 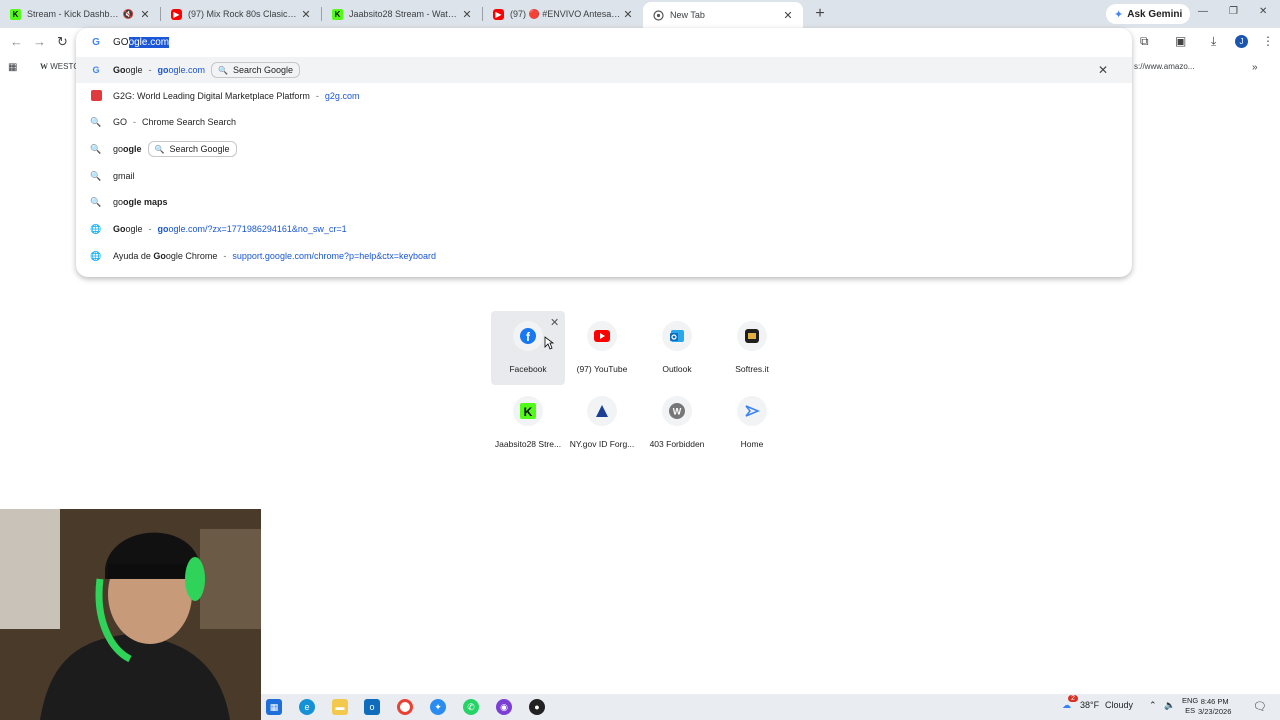 I want to click on ask-gemini-button: ✦ Ask Gemini, so click(x=1148, y=14).